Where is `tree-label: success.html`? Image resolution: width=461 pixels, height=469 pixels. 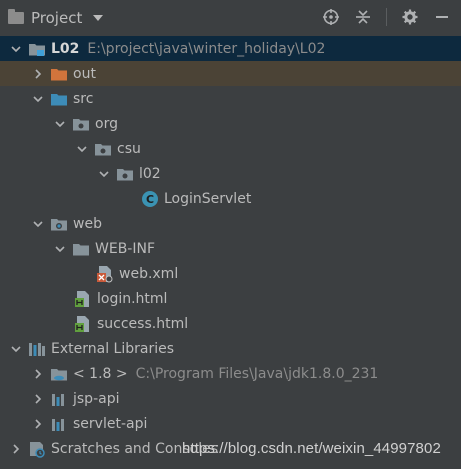
tree-label: success.html is located at coordinates (143, 323).